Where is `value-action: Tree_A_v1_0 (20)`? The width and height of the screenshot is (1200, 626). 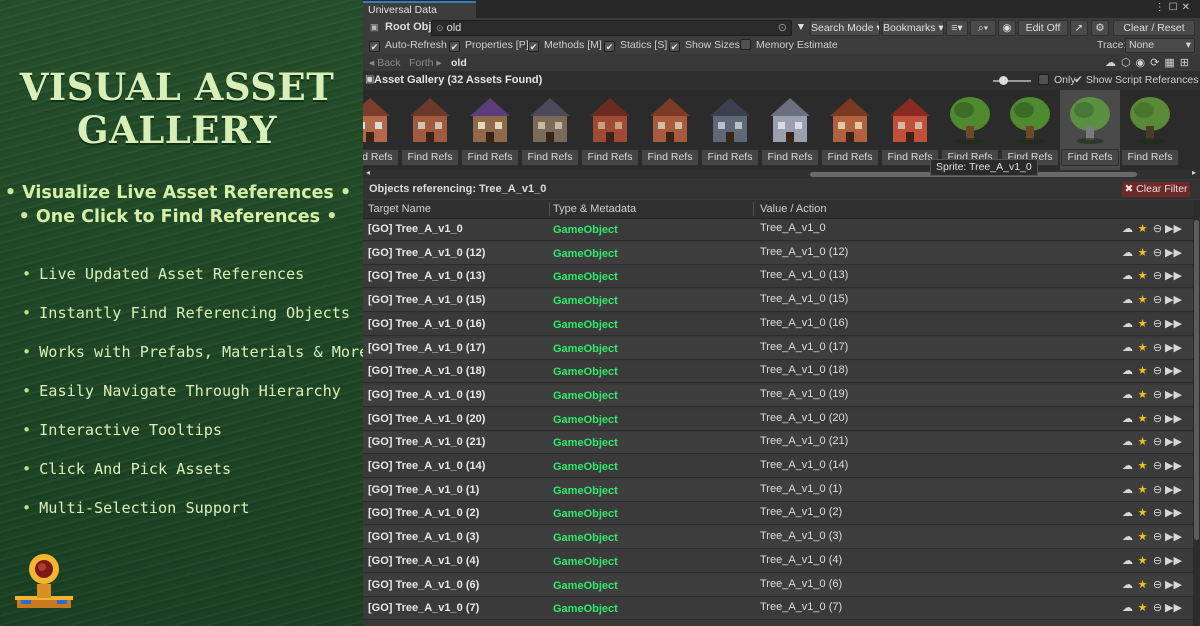
value-action: Tree_A_v1_0 (20) is located at coordinates (804, 418).